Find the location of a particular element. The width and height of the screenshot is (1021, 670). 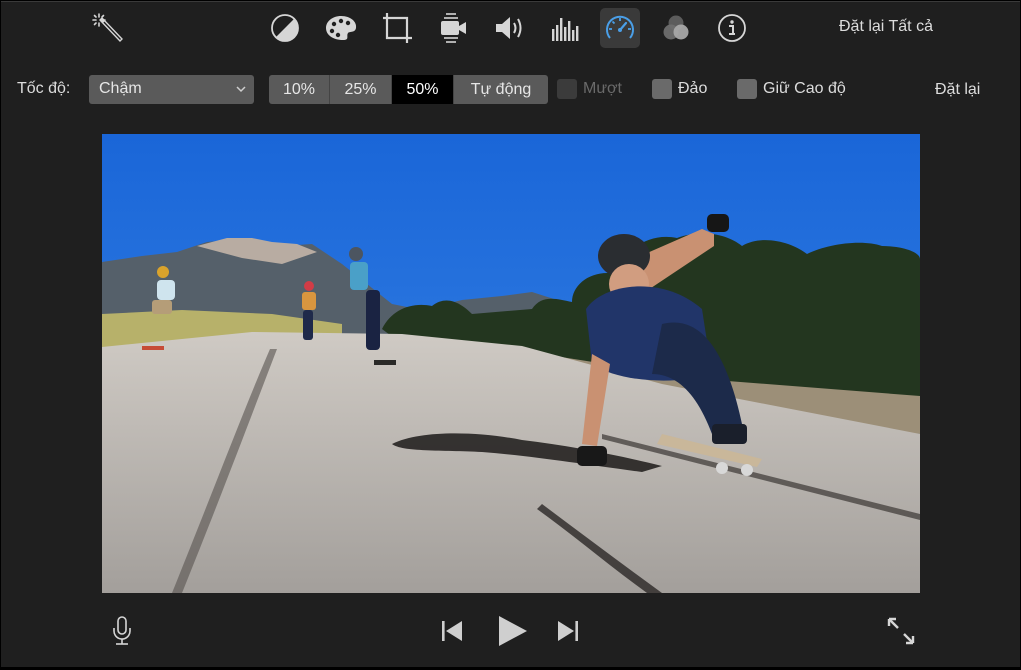

clip-filter-icon is located at coordinates (676, 28).